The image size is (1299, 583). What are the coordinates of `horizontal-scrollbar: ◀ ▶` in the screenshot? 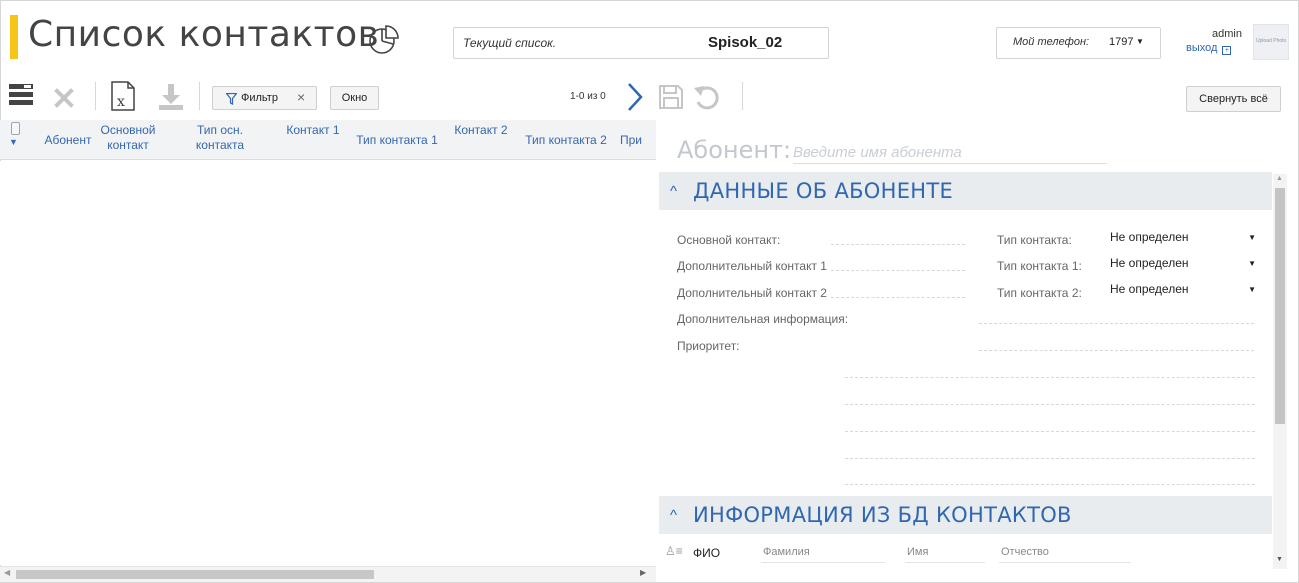 It's located at (328, 574).